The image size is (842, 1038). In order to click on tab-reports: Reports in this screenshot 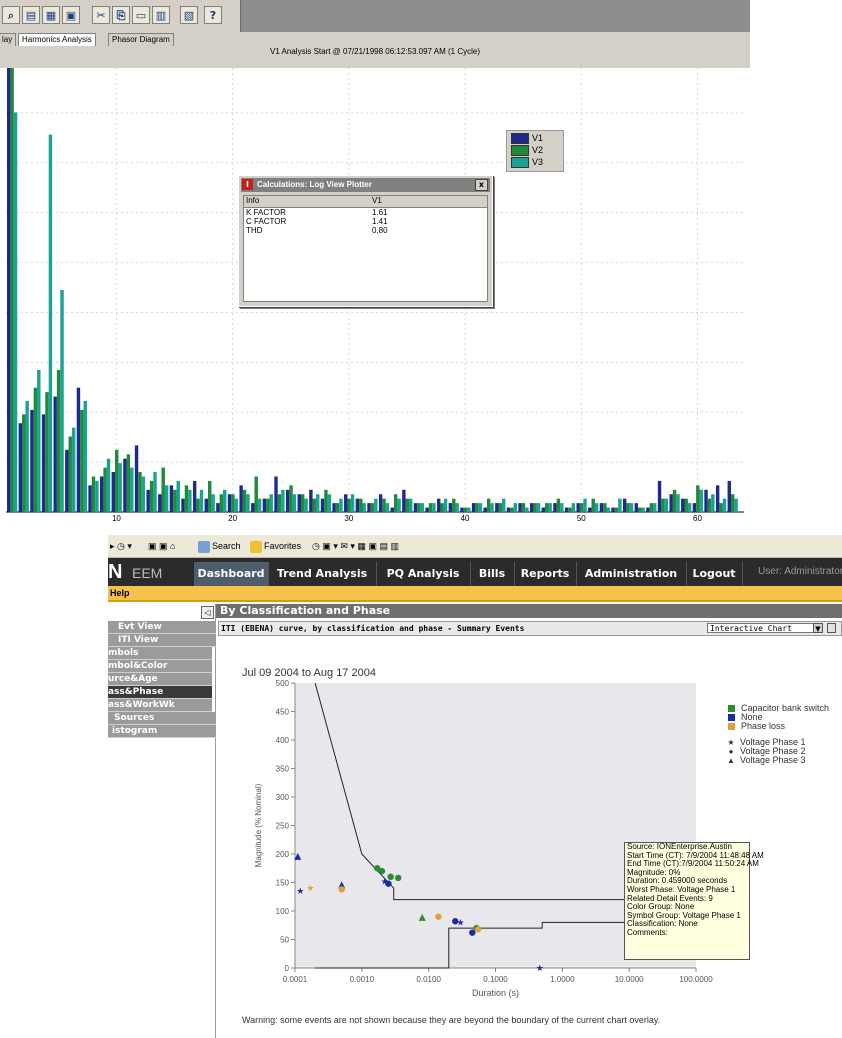, I will do `click(545, 574)`.